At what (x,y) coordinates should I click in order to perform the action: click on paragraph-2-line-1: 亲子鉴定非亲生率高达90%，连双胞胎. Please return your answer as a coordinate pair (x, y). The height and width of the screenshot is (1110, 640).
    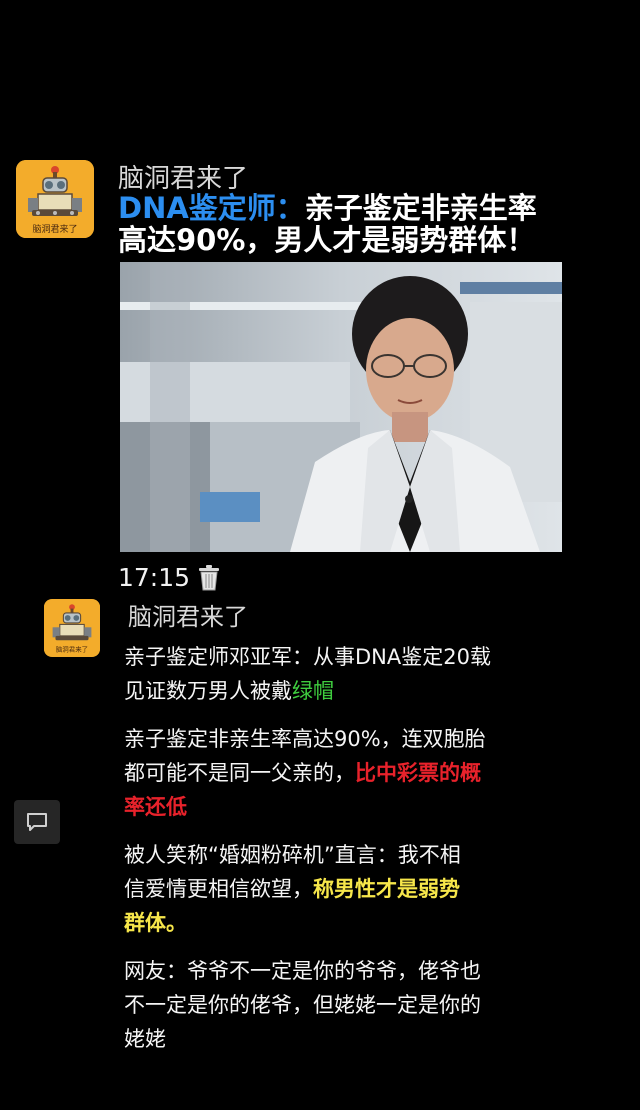
    Looking at the image, I should click on (305, 739).